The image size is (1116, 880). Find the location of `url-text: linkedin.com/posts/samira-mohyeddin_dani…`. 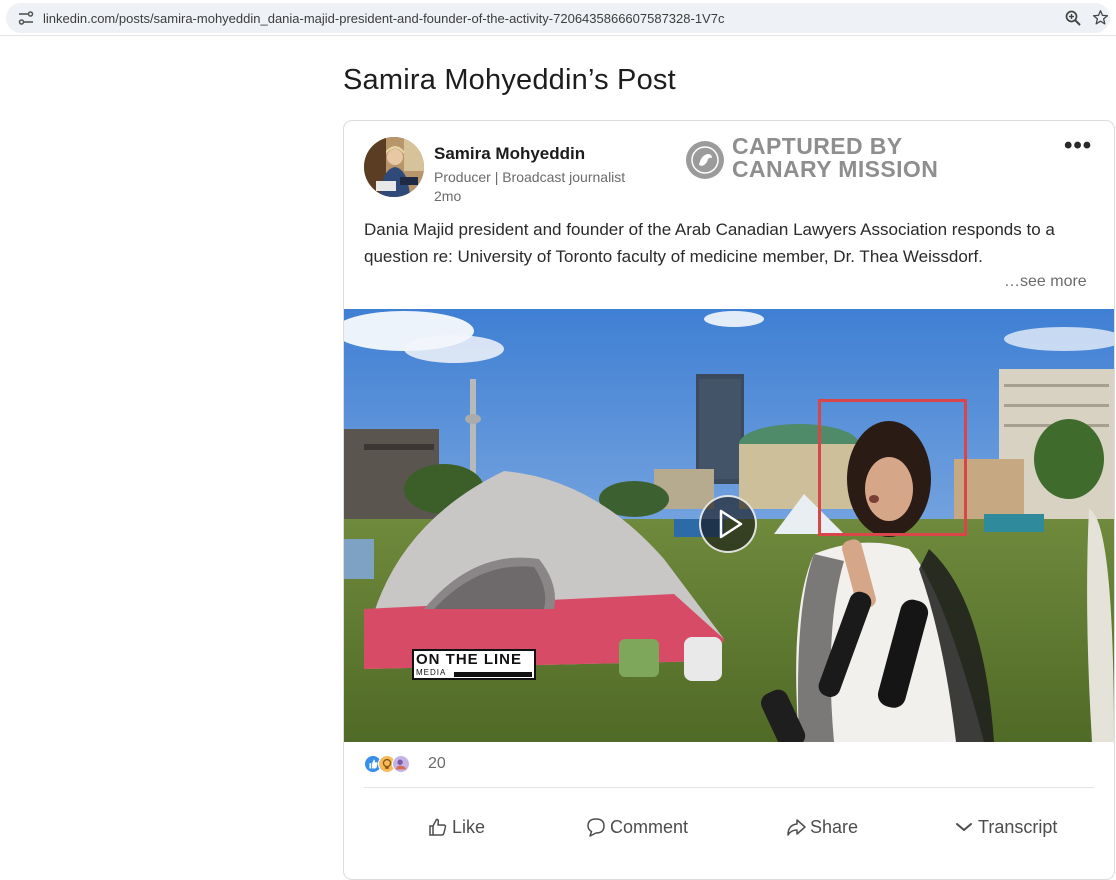

url-text: linkedin.com/posts/samira-mohyeddin_dani… is located at coordinates (383, 18).